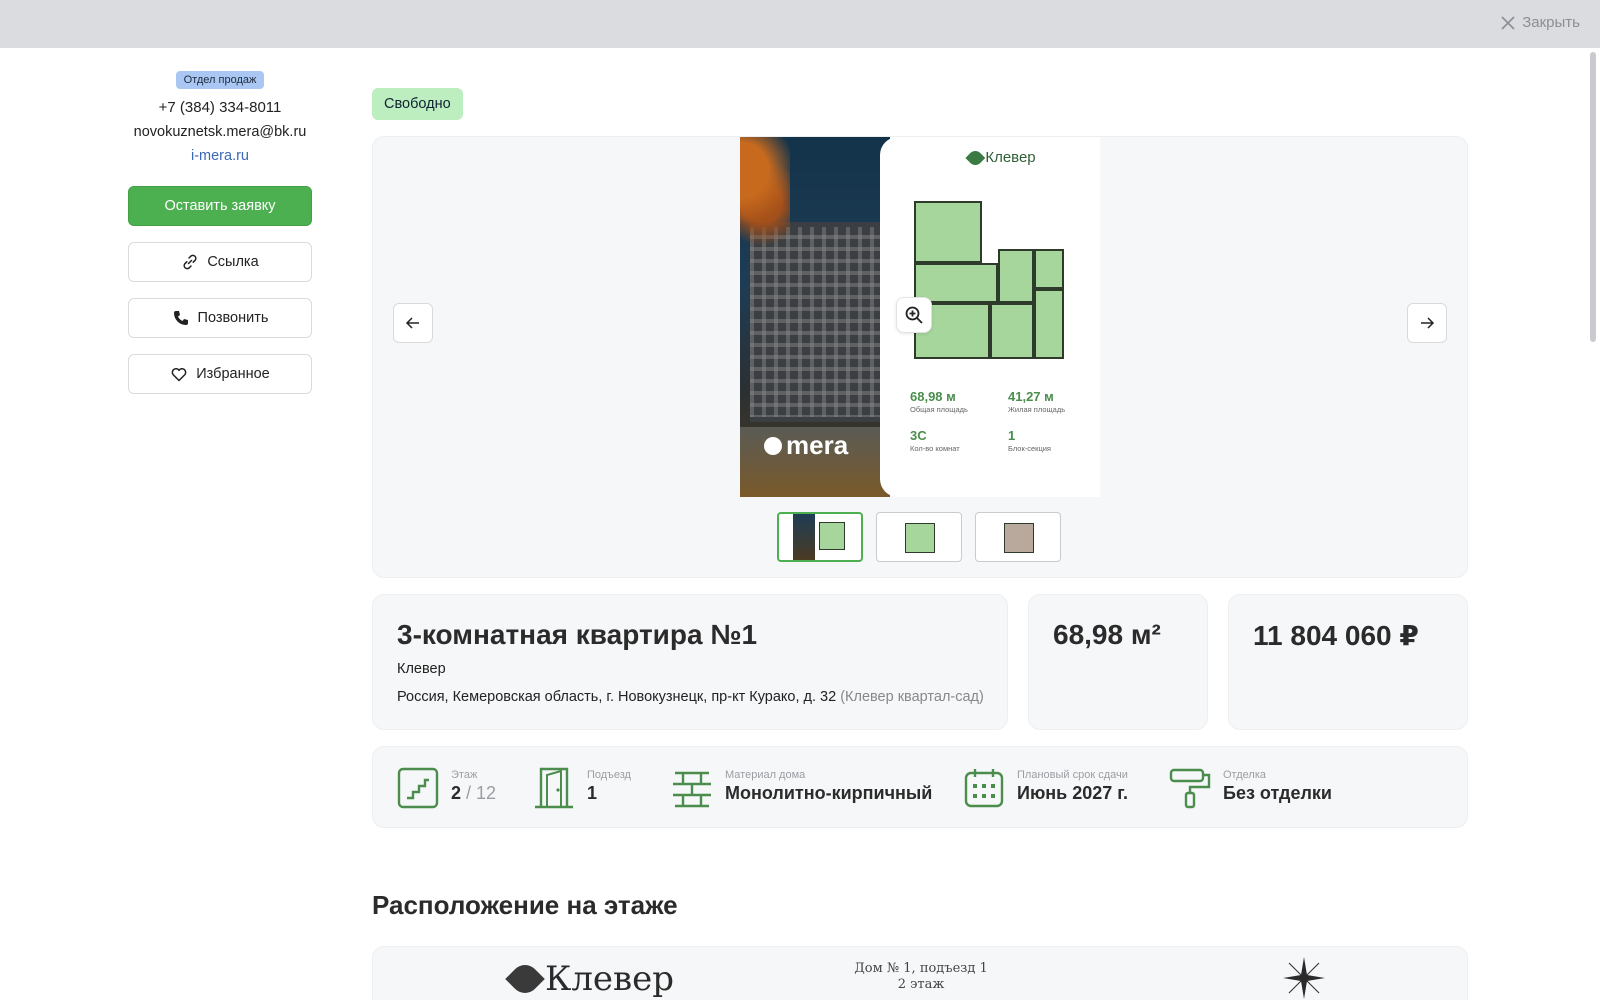 This screenshot has width=1600, height=1000. I want to click on door-icon, so click(554, 788).